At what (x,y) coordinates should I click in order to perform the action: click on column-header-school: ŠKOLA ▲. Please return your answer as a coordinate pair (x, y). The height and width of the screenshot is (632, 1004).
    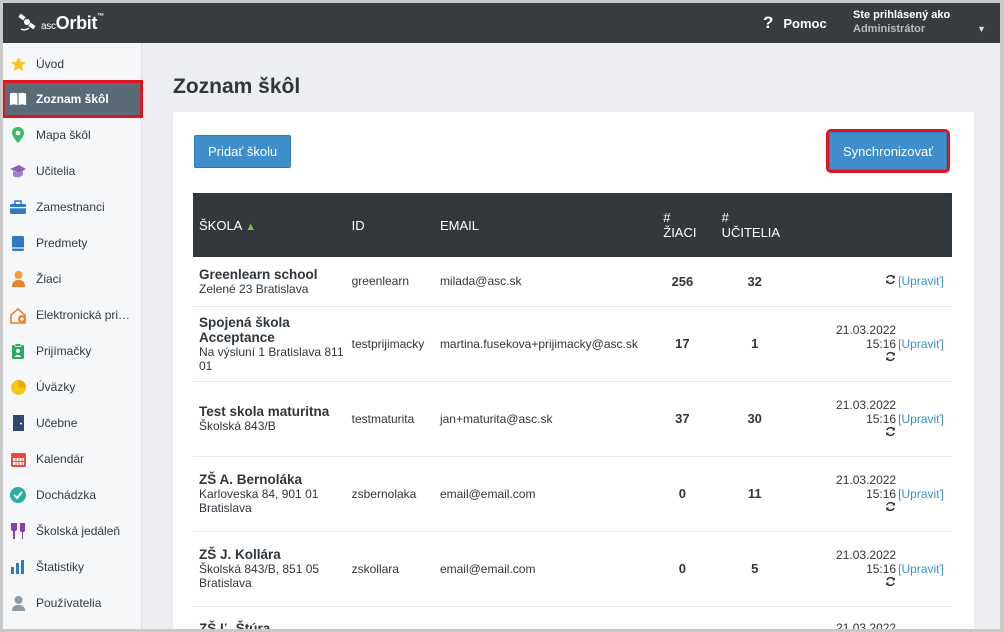
    Looking at the image, I should click on (272, 225).